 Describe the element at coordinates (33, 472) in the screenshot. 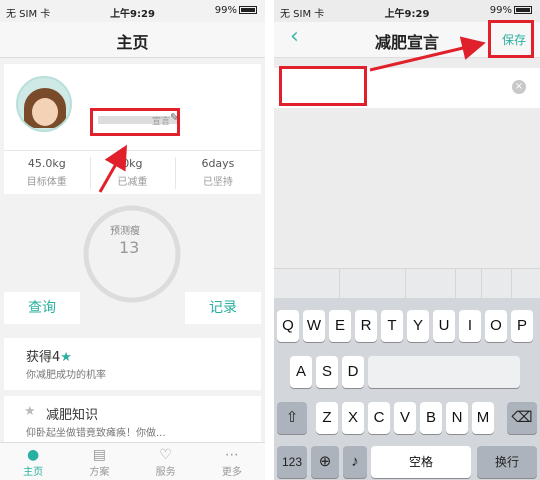

I see `tab-label: 主页` at that location.